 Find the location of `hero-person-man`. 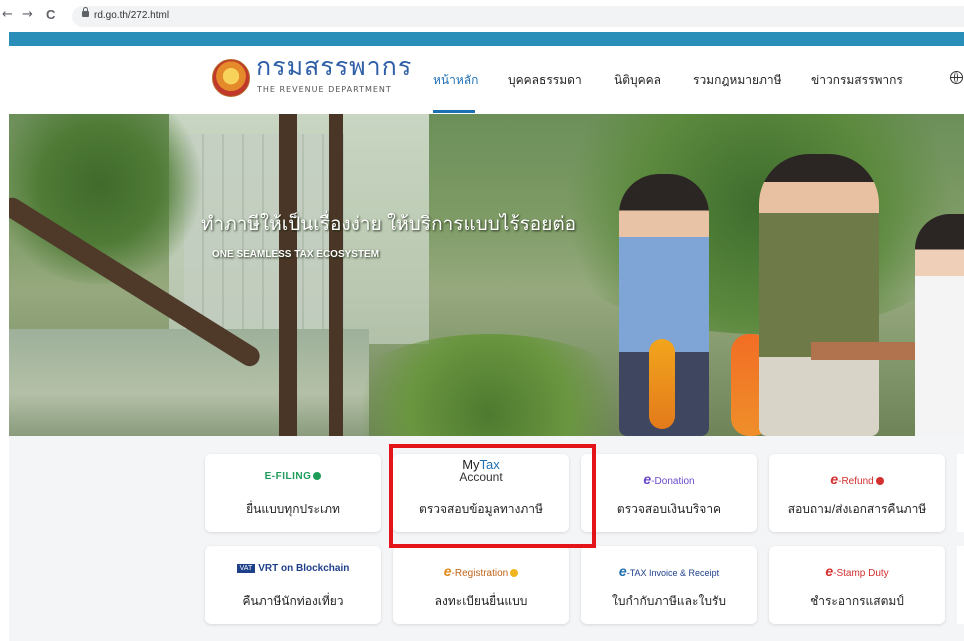

hero-person-man is located at coordinates (819, 295).